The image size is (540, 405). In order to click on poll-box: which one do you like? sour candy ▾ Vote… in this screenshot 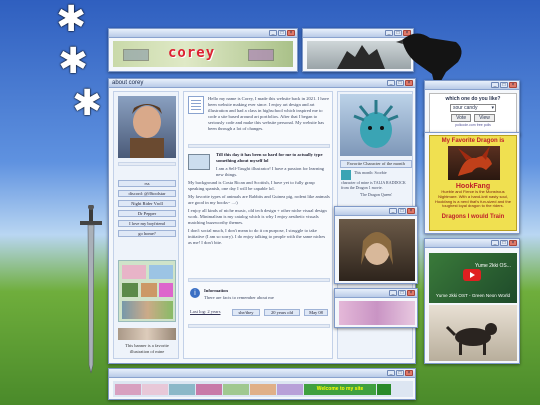, I will do `click(473, 113)`.